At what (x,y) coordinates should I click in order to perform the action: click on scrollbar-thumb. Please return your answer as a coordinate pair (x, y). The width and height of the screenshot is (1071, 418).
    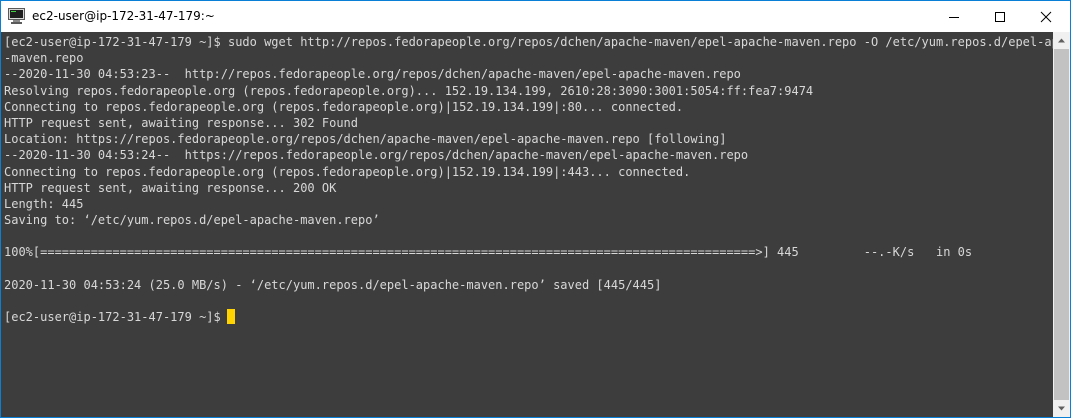
    Looking at the image, I should click on (1061, 224).